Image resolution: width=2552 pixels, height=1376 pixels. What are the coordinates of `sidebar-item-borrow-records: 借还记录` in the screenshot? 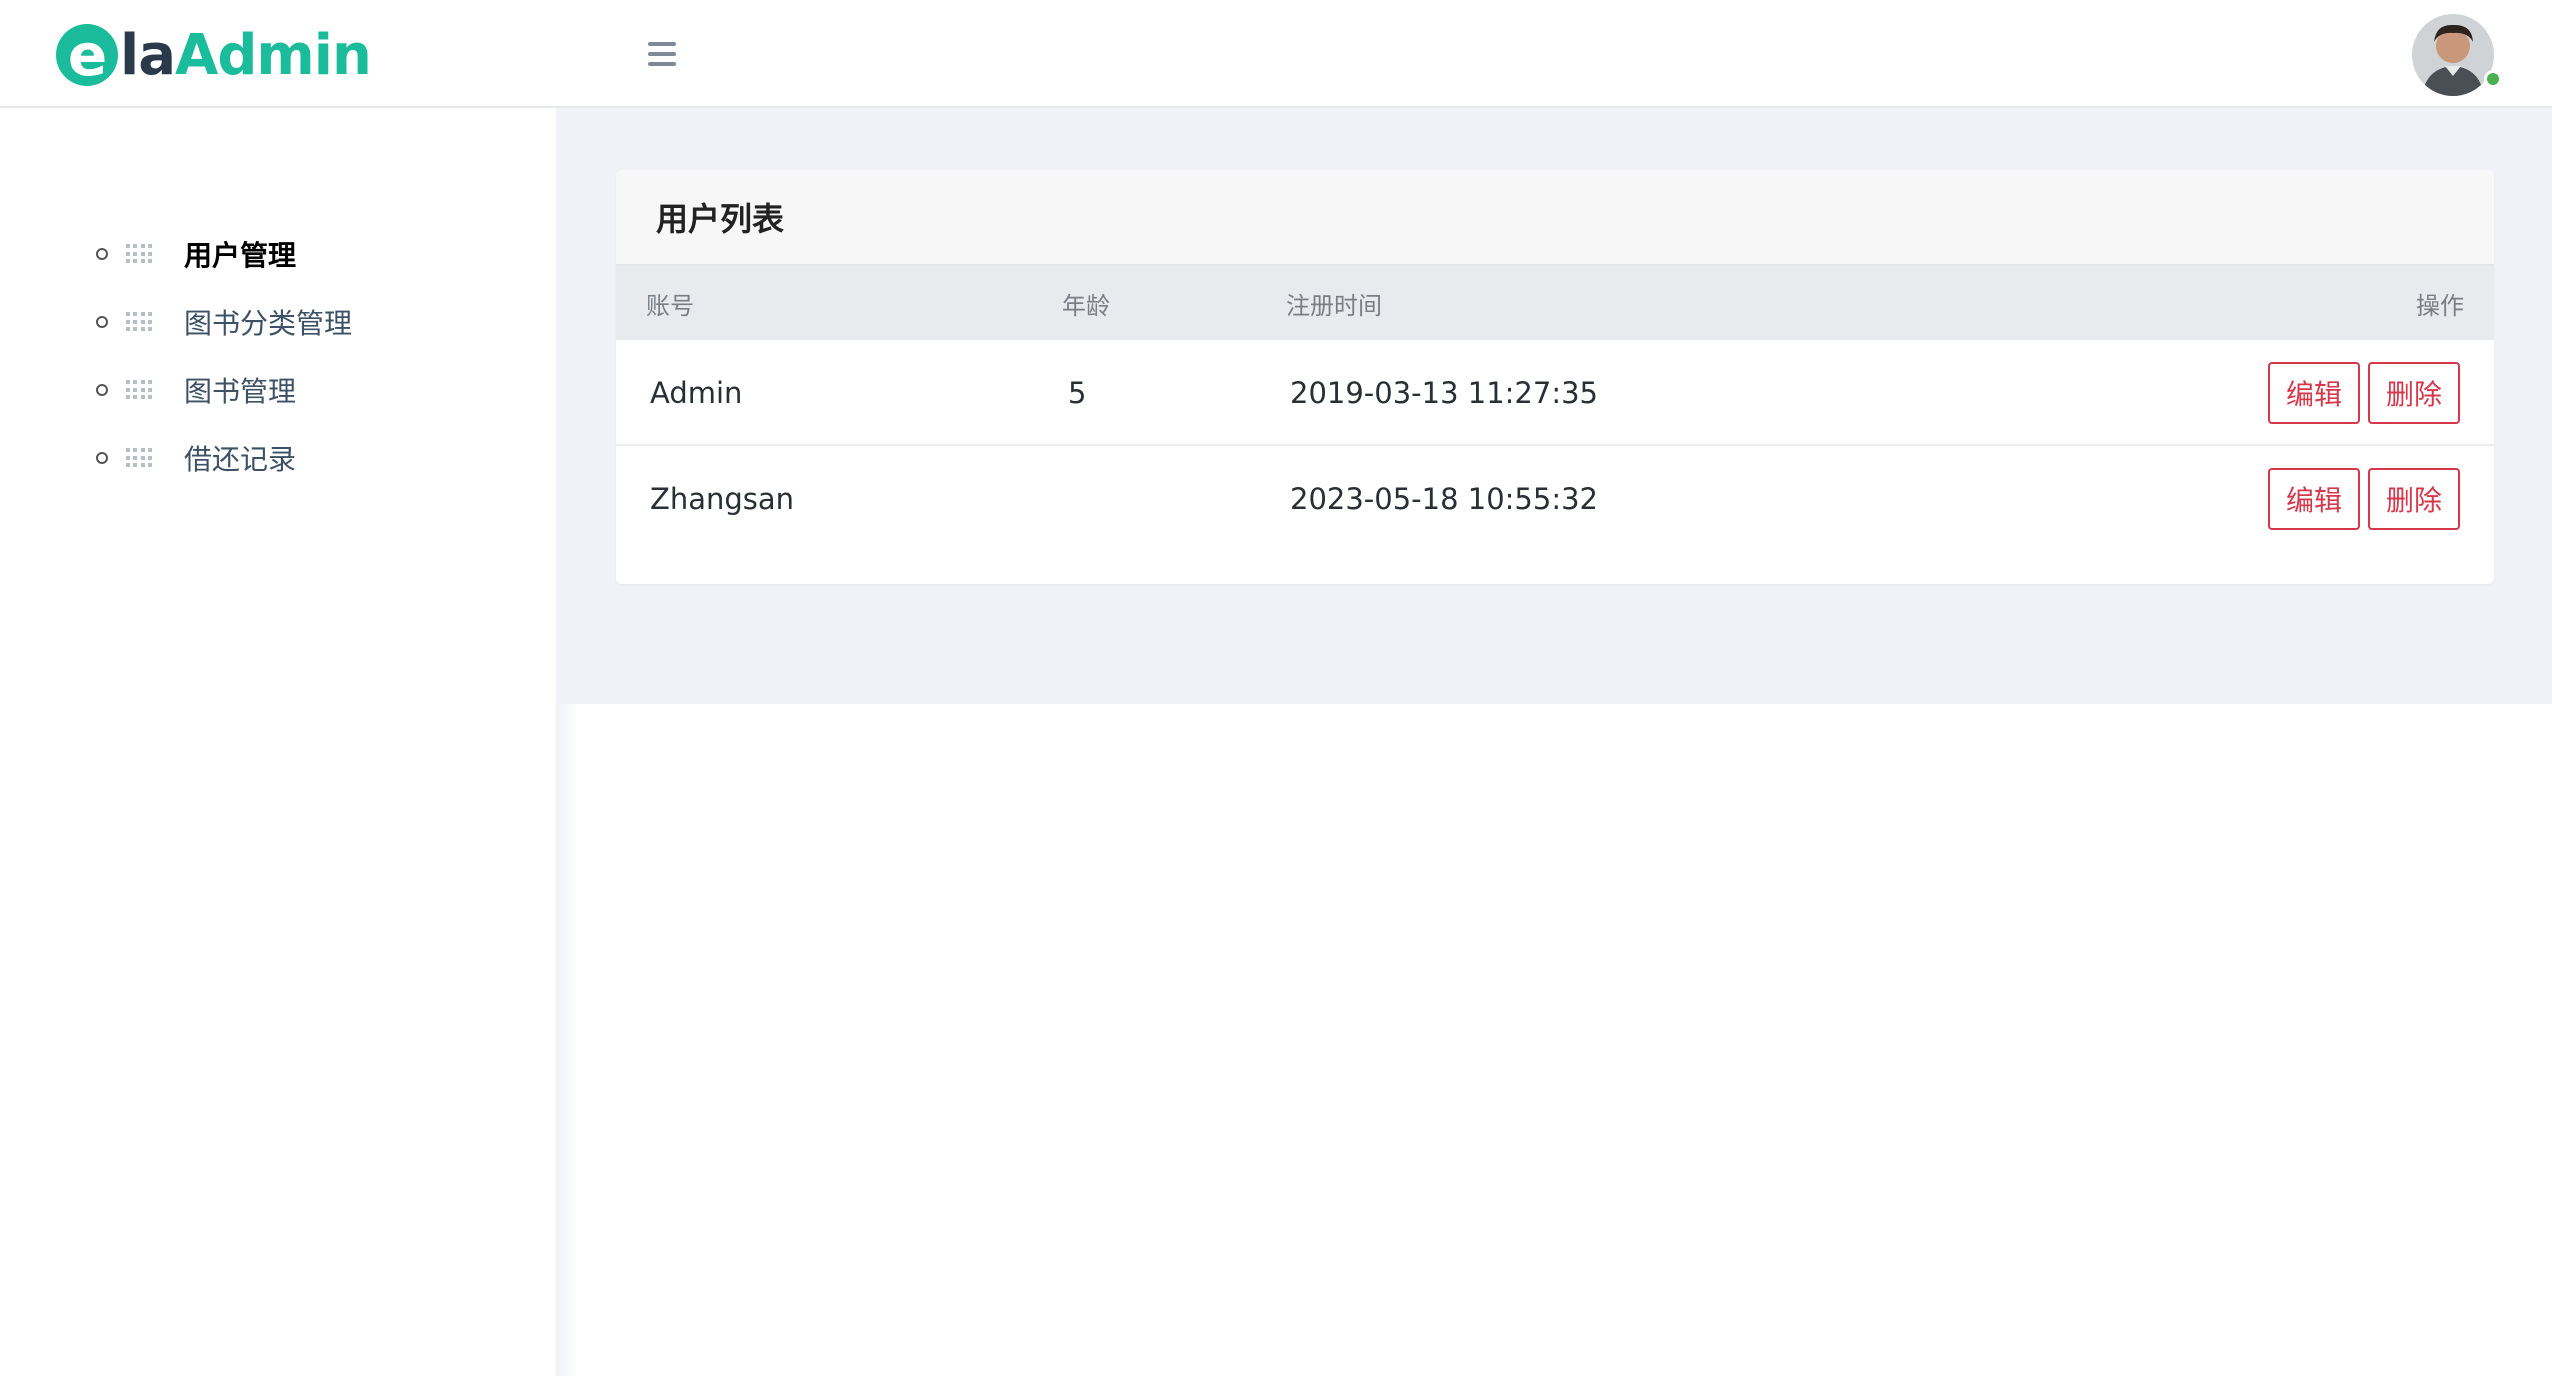 It's located at (196, 458).